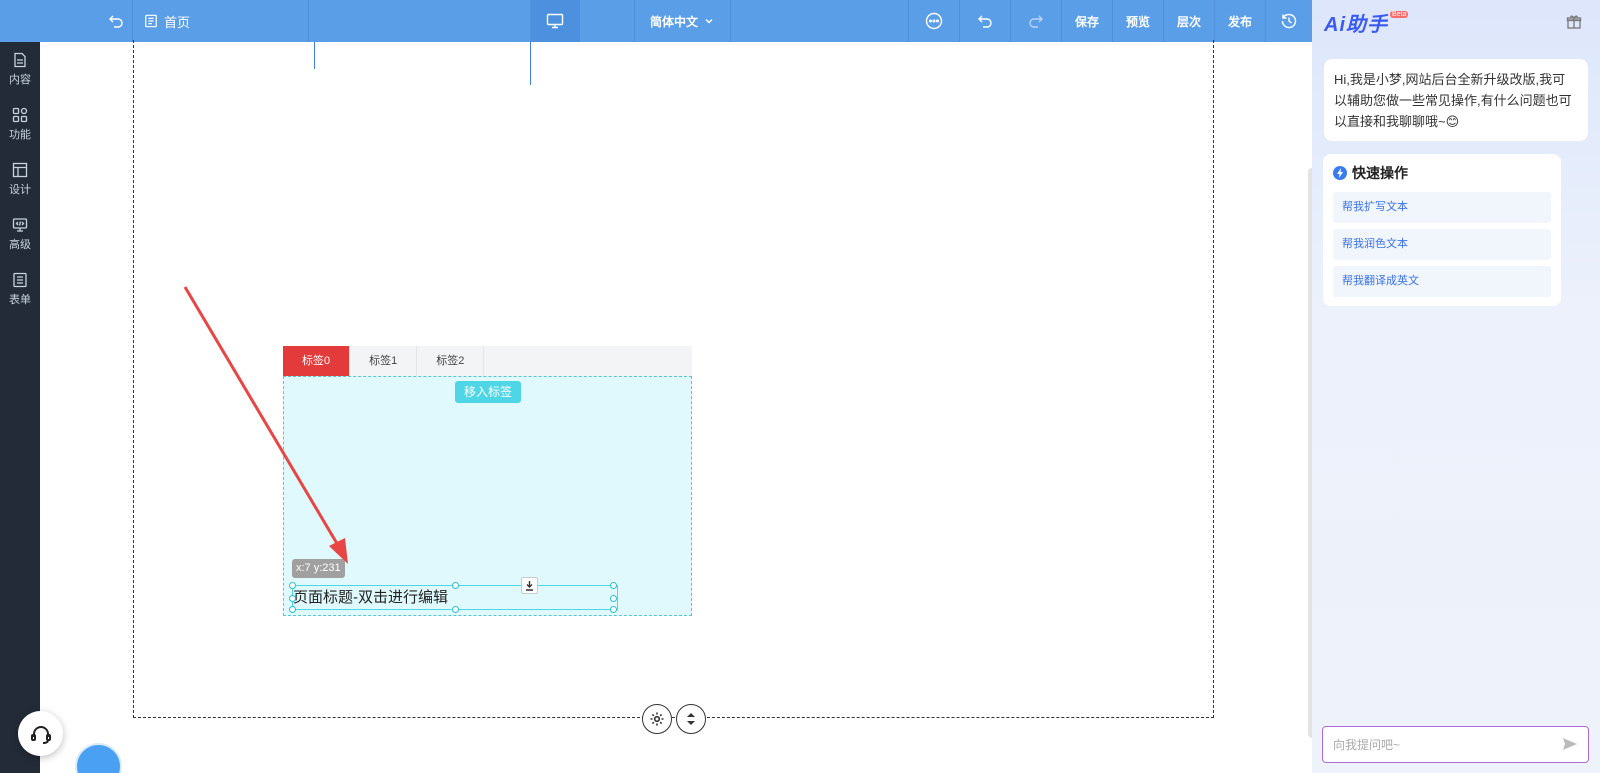  Describe the element at coordinates (20, 170) in the screenshot. I see `layout-icon` at that location.